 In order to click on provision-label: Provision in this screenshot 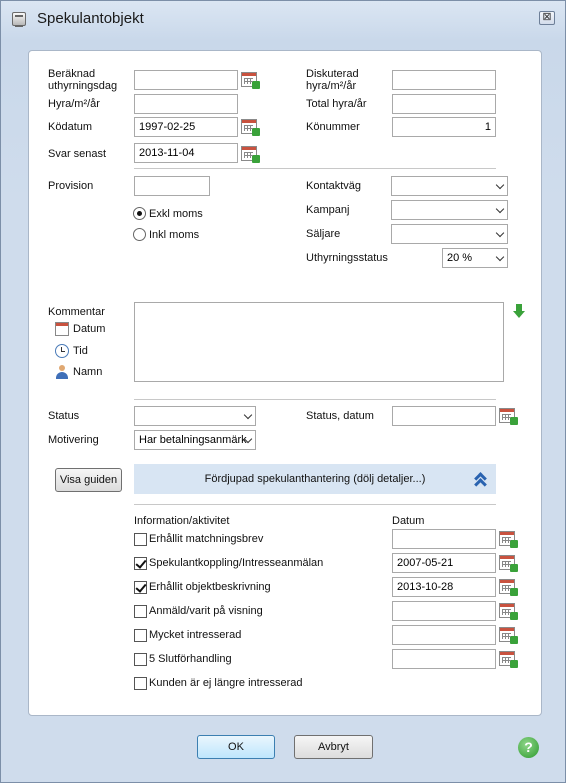, I will do `click(71, 186)`.